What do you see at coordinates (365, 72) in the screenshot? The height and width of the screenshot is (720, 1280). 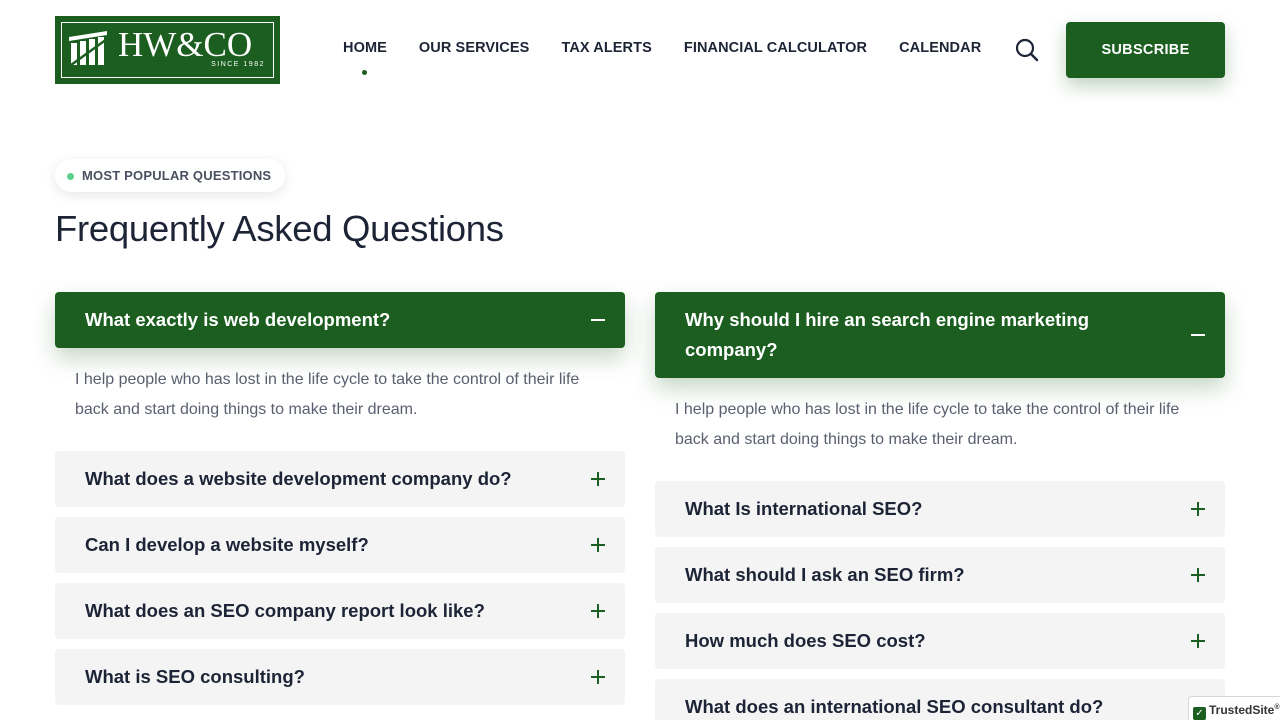 I see `active-indicator-dot` at bounding box center [365, 72].